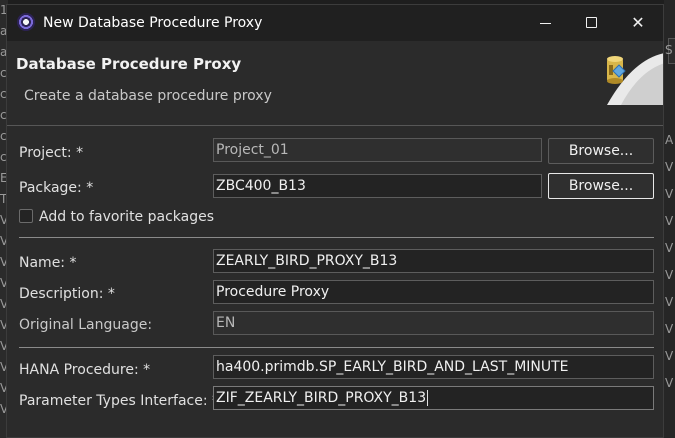 This screenshot has height=438, width=675. Describe the element at coordinates (153, 23) in the screenshot. I see `window-title: New Database Procedure Proxy` at that location.